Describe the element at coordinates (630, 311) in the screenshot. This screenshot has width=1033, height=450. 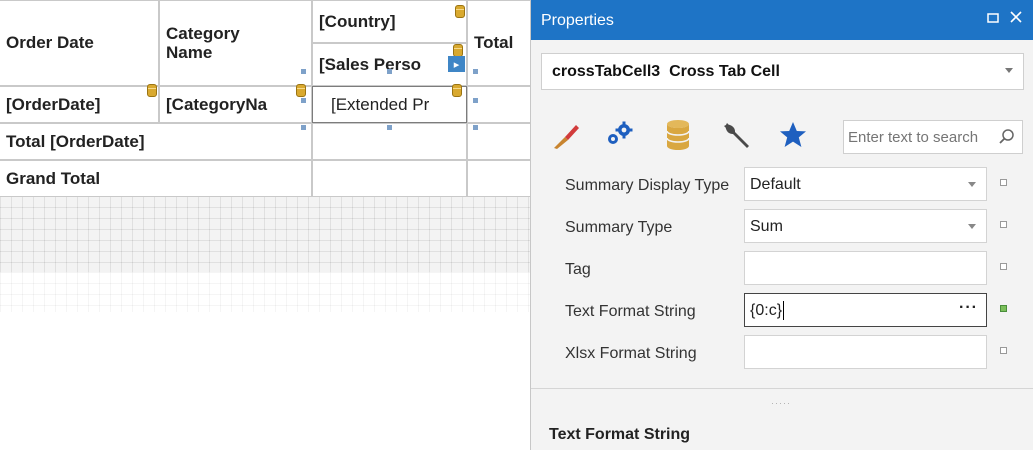
I see `property-label: Text Format String` at that location.